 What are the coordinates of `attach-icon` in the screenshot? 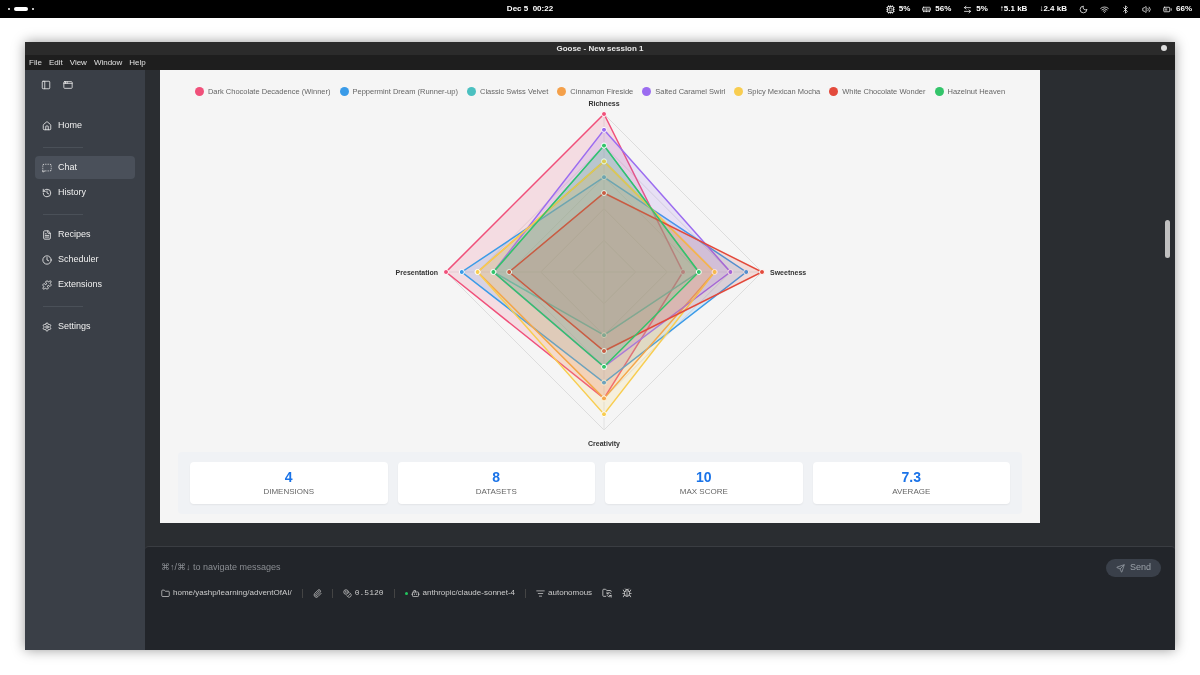 It's located at (317, 593).